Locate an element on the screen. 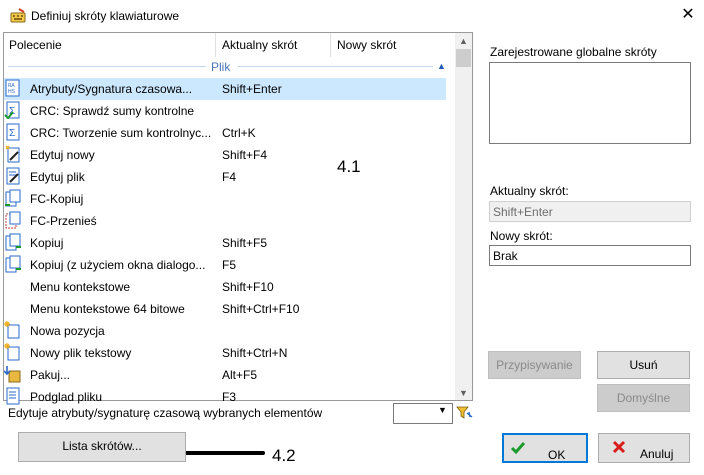  current-shortcut-value: Shift+F4 is located at coordinates (245, 155).